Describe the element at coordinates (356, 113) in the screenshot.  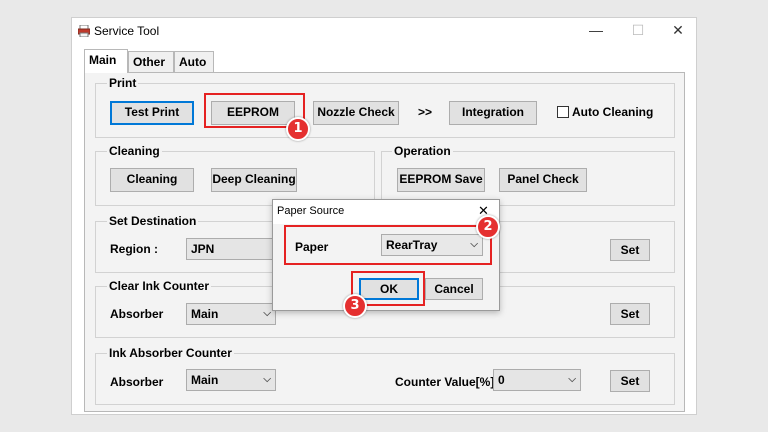
I see `nozzle-check-button: Nozzle Check` at that location.